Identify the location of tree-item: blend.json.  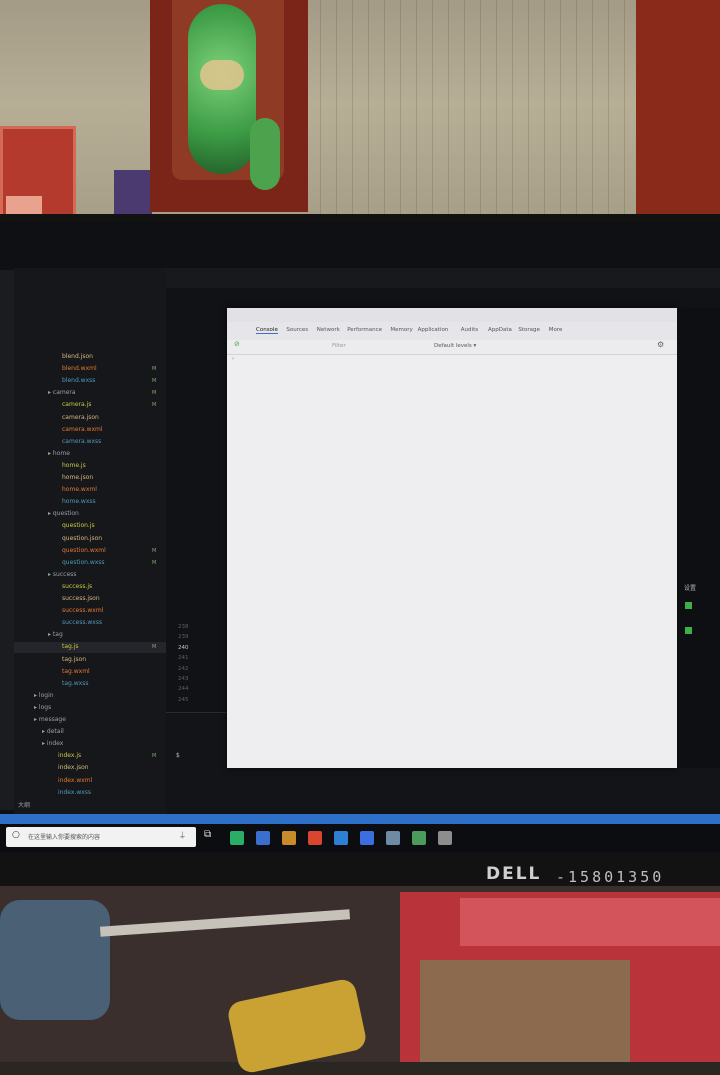
(90, 357).